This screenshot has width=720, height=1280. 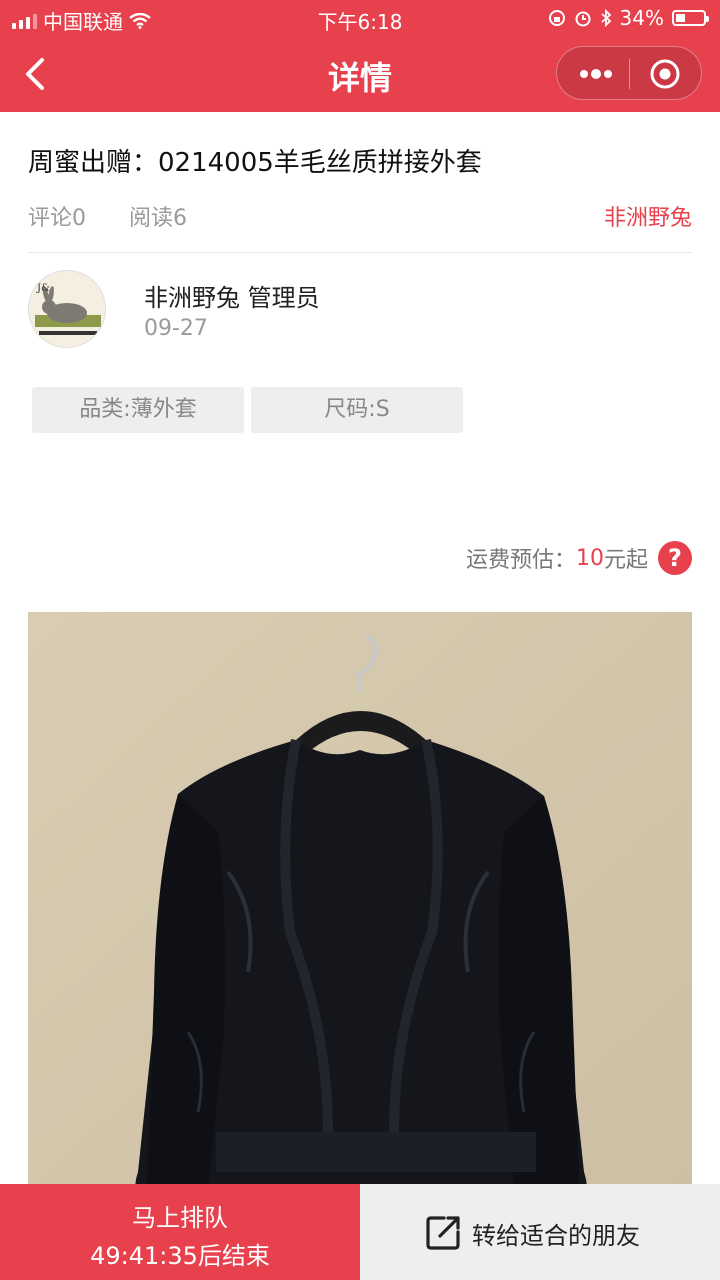 I want to click on rabbit-logo-image: J&, so click(x=67, y=309).